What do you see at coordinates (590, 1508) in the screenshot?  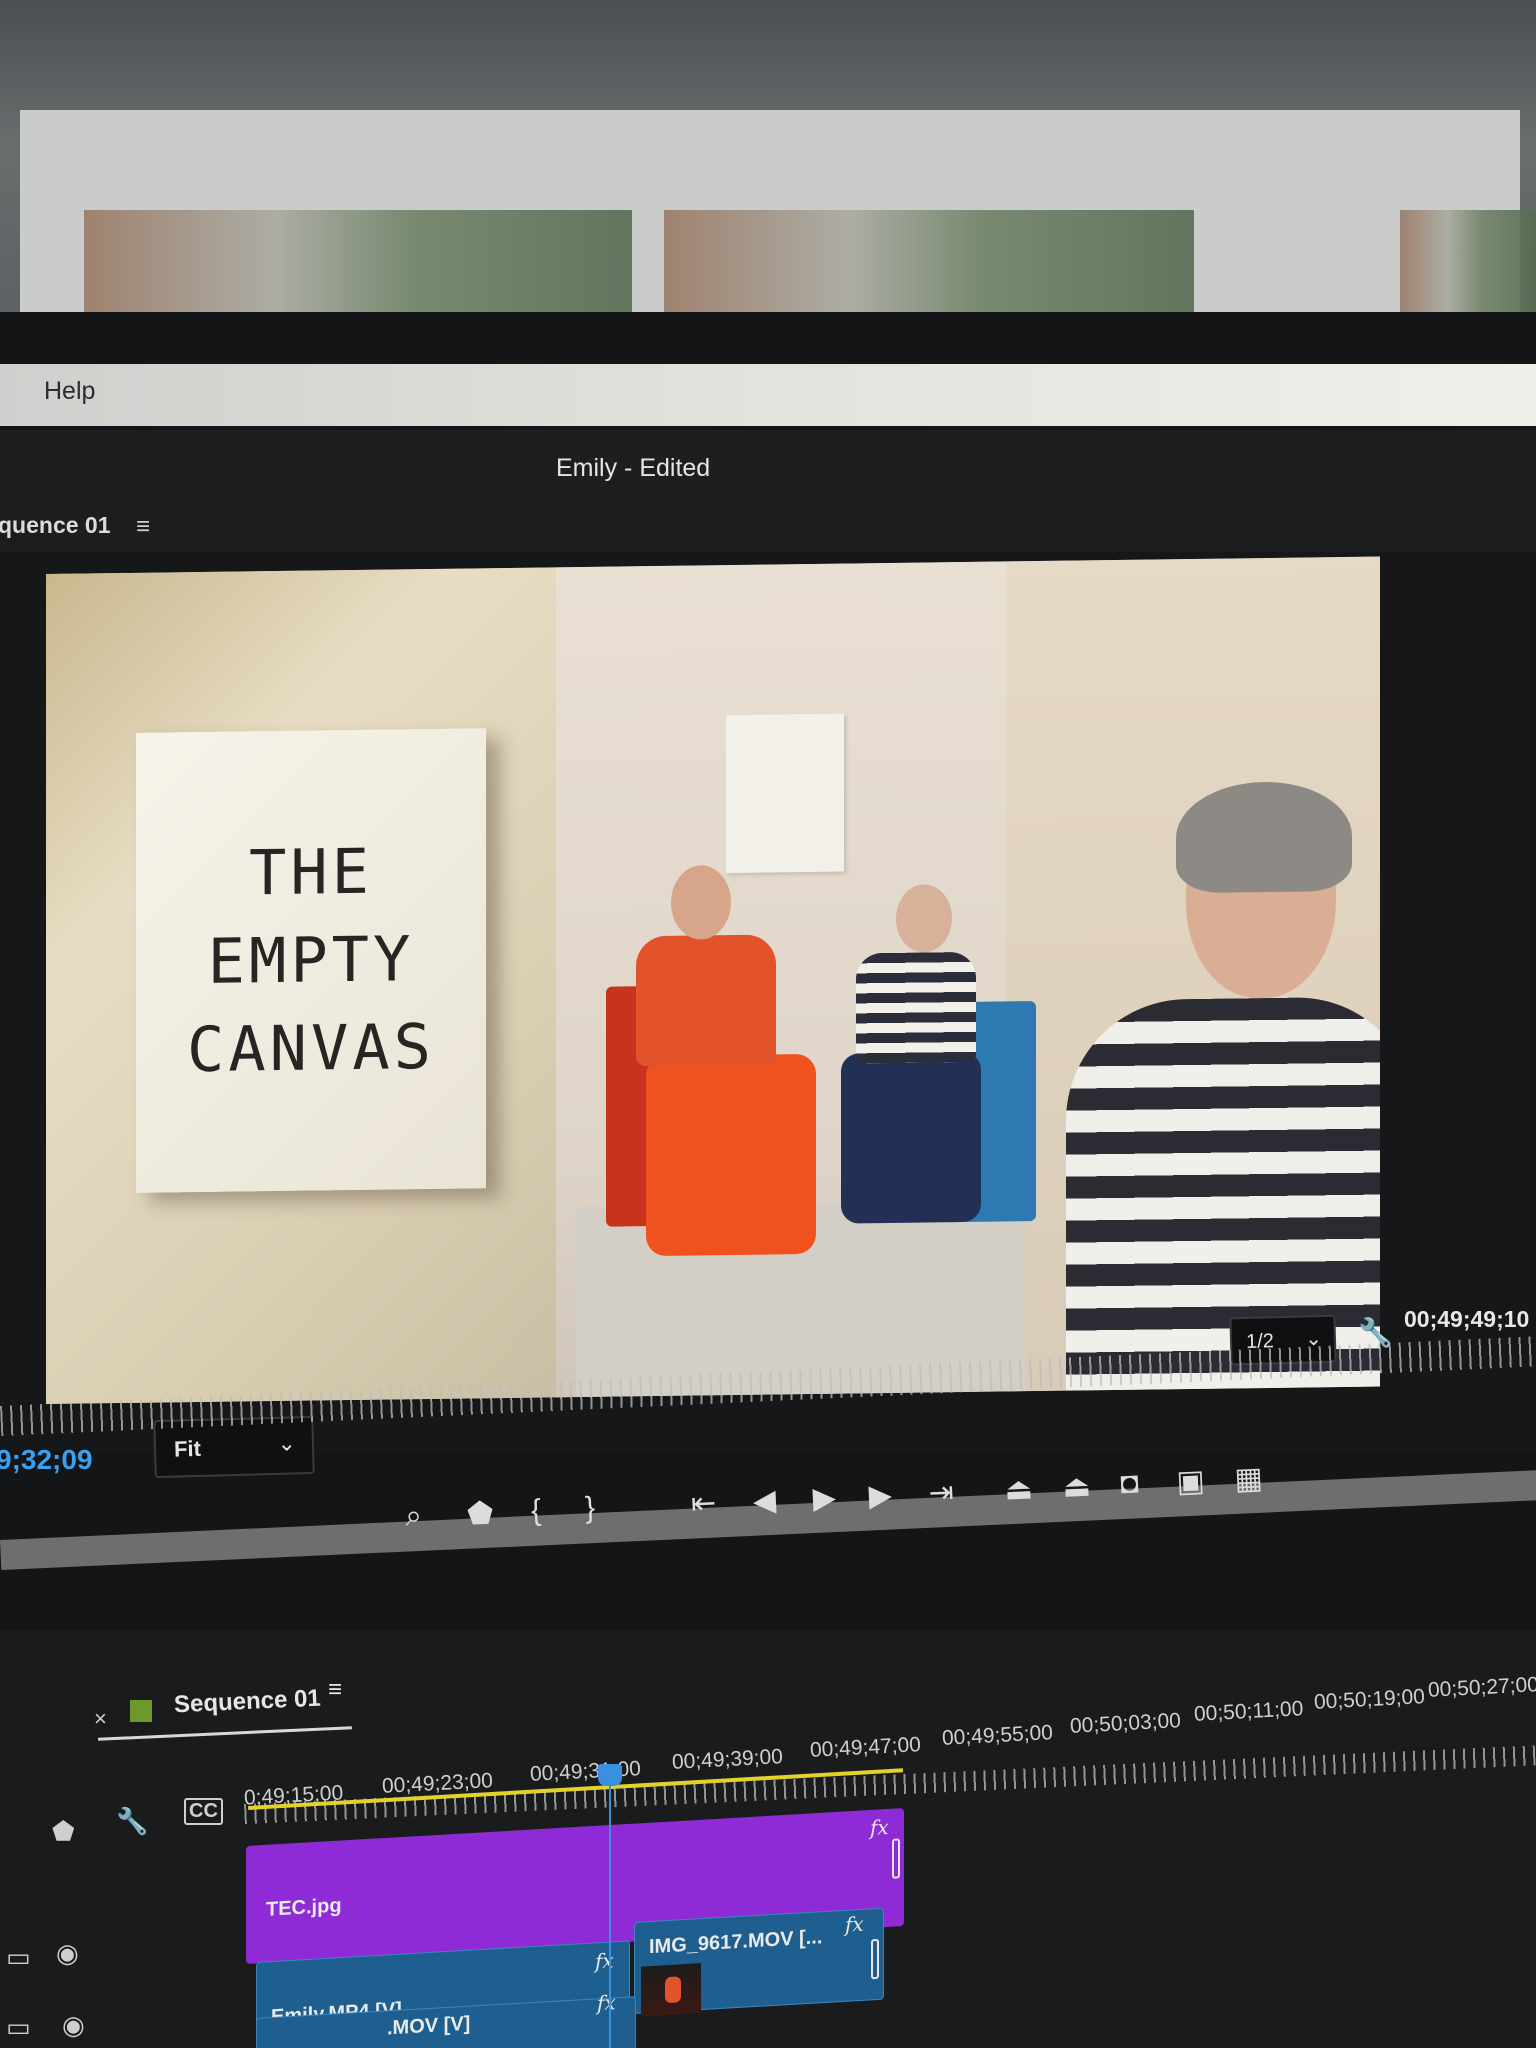 I see `mark-out-icon: }` at bounding box center [590, 1508].